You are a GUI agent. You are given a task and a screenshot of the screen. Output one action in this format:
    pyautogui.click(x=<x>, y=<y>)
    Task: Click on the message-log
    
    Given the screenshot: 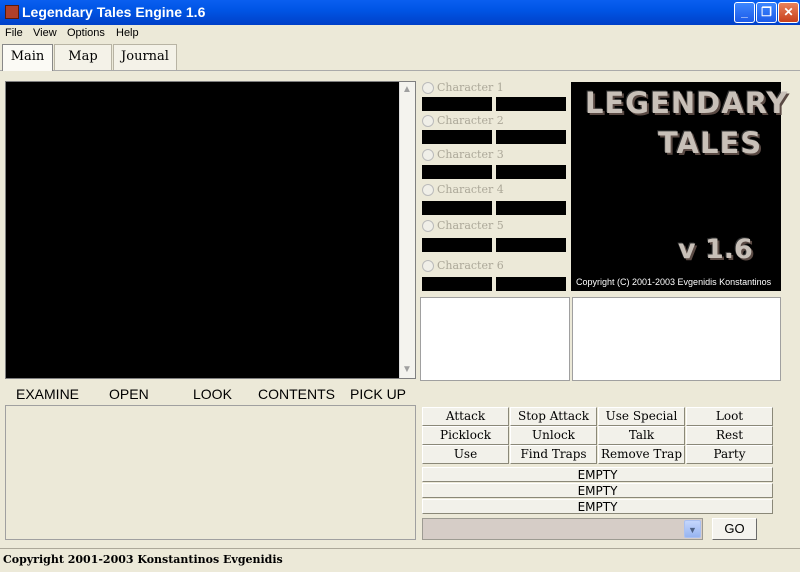 What is the action you would take?
    pyautogui.click(x=210, y=472)
    